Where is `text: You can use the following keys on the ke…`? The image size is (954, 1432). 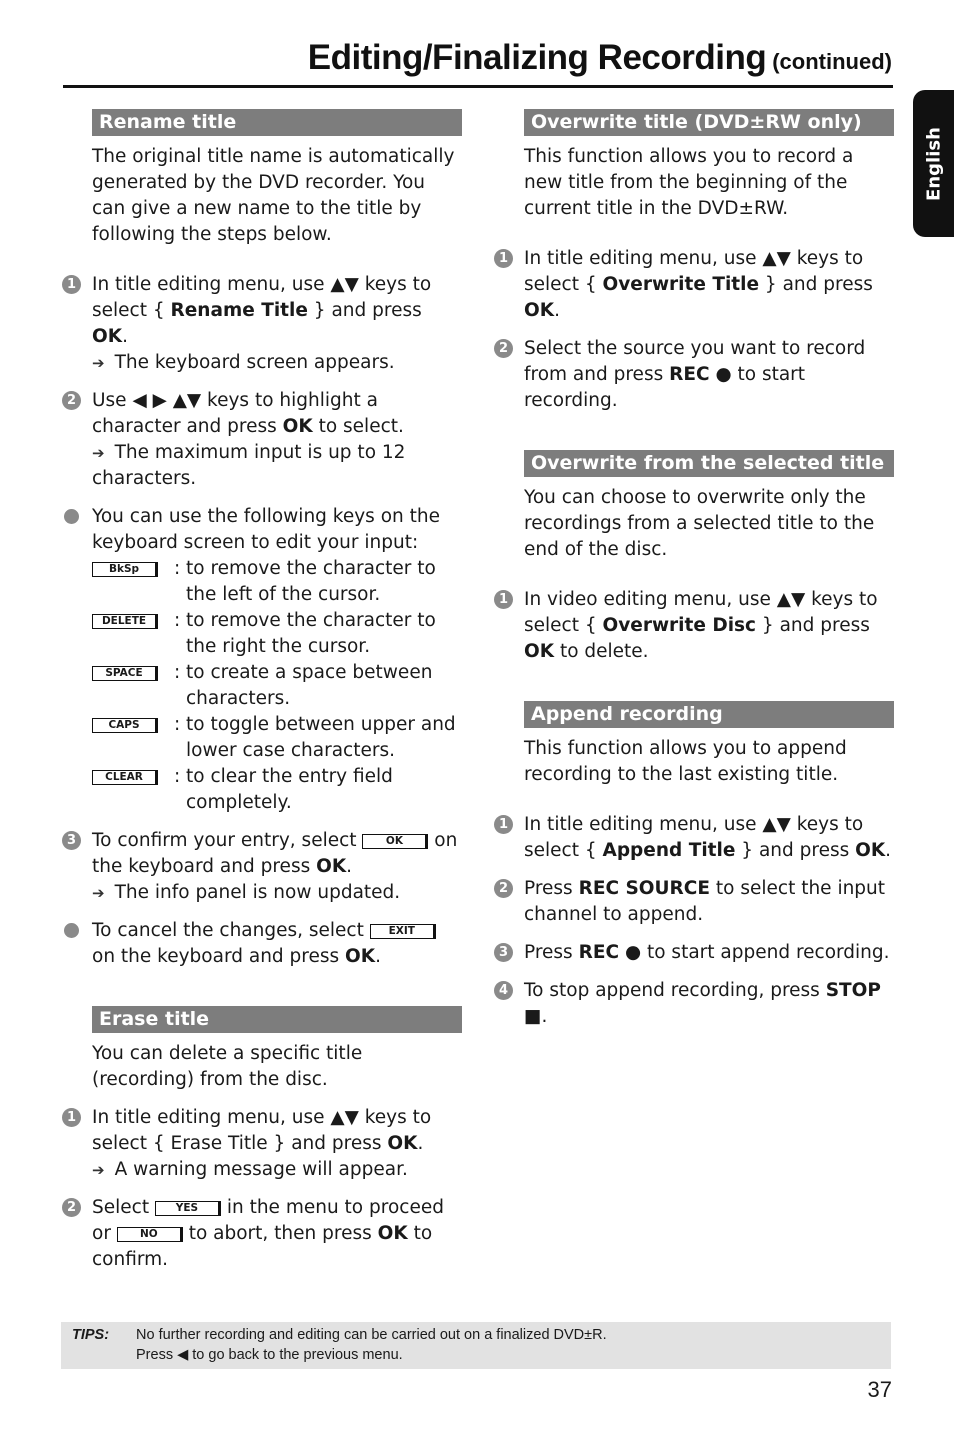 text: You can use the following keys on the ke… is located at coordinates (266, 529).